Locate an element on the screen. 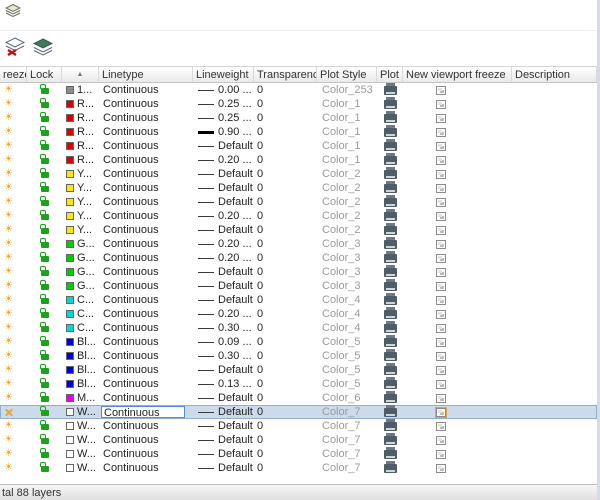 The height and width of the screenshot is (500, 600). layer-row: W... Continuous Default 0 Color_7 is located at coordinates (298, 412).